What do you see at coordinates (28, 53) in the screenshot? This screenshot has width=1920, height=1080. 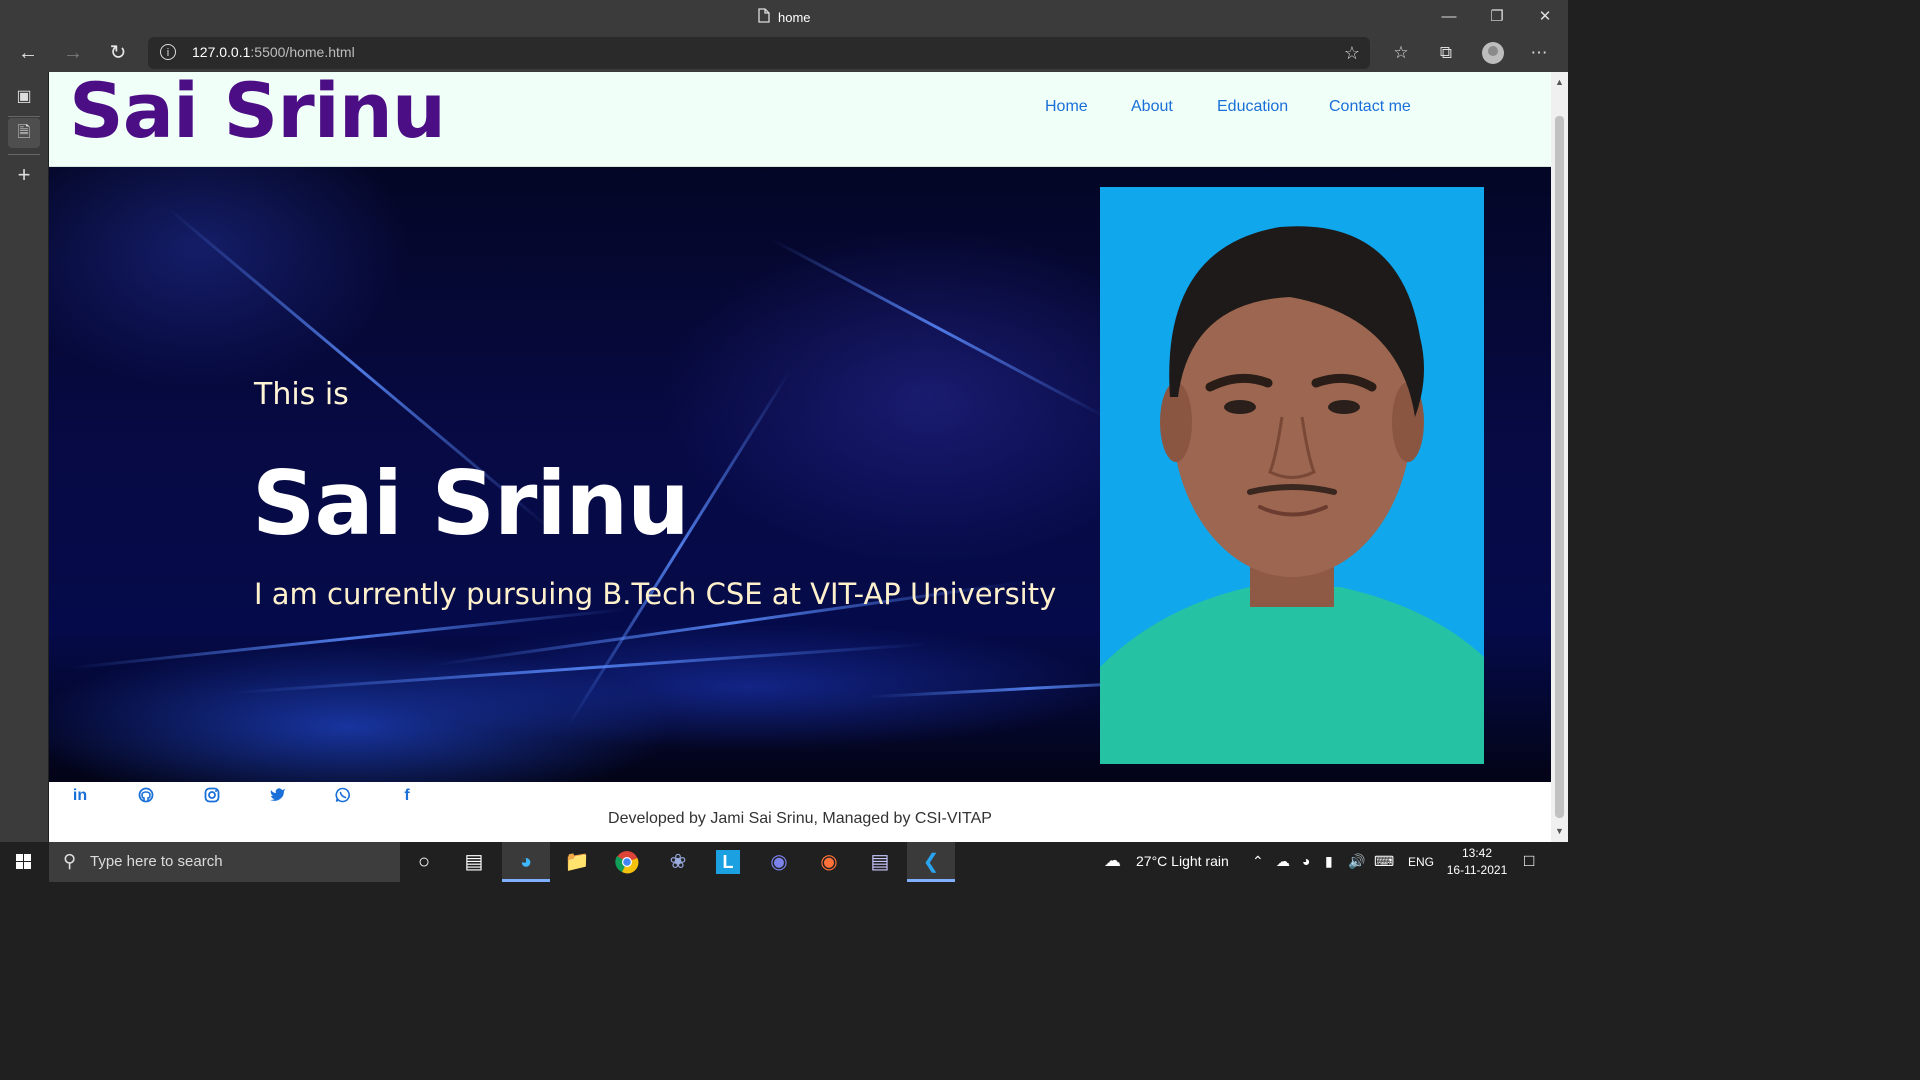 I see `back-button: ←` at bounding box center [28, 53].